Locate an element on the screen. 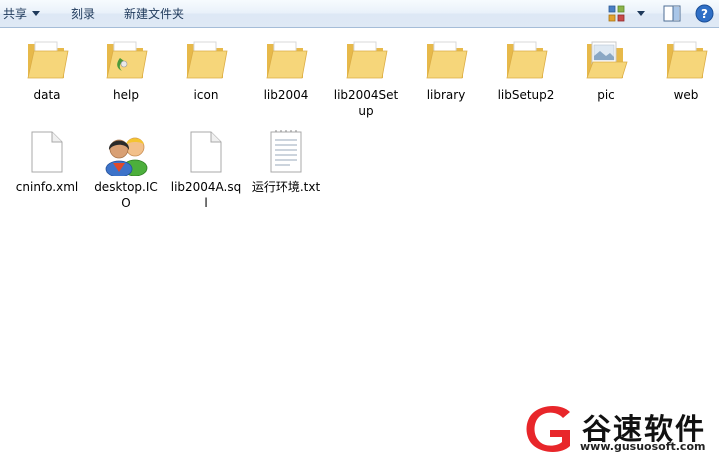 Image resolution: width=719 pixels, height=458 pixels. folder-item-icon: icon is located at coordinates (206, 69).